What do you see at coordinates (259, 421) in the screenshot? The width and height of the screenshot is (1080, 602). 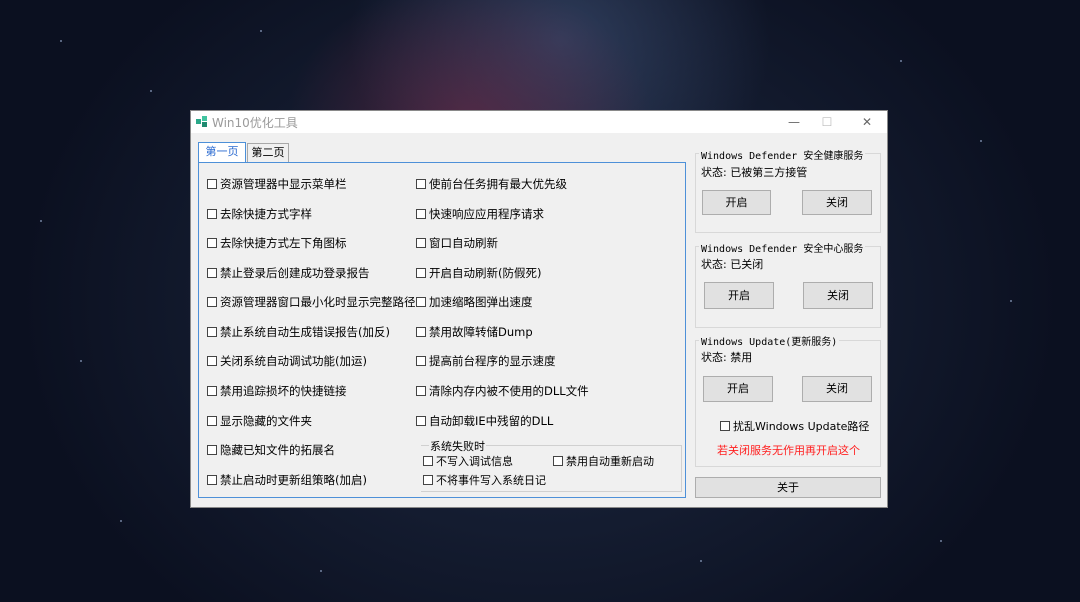 I see `checkbox-show-hidden-folders: 显示隐藏的文件夹` at bounding box center [259, 421].